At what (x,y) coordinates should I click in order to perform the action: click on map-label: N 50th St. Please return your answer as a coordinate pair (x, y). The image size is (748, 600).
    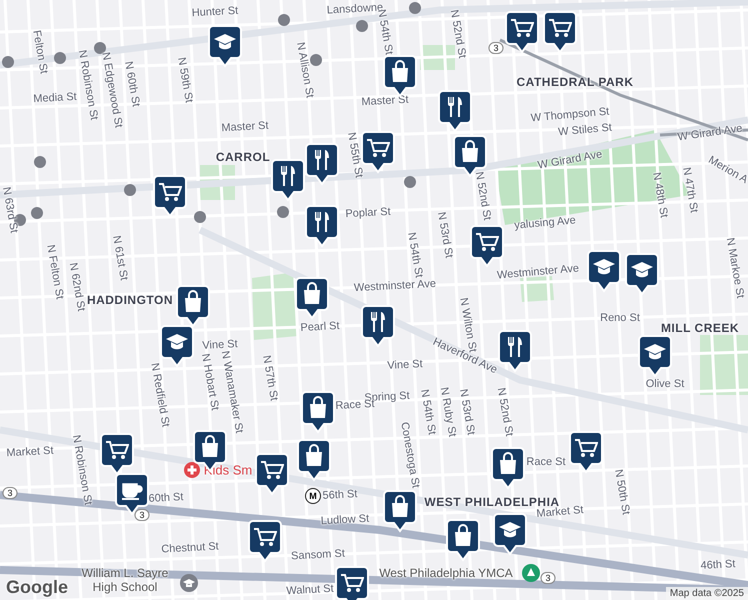
    Looking at the image, I should click on (622, 492).